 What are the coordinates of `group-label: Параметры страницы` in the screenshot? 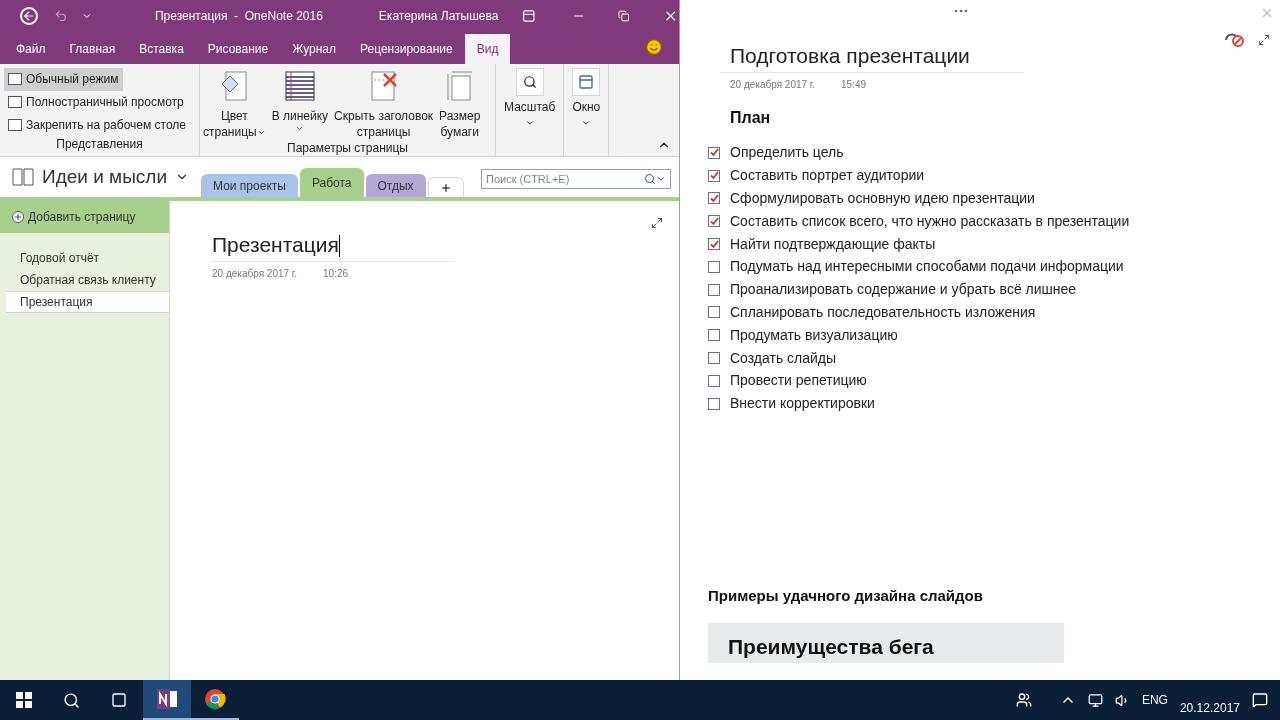 It's located at (347, 148).